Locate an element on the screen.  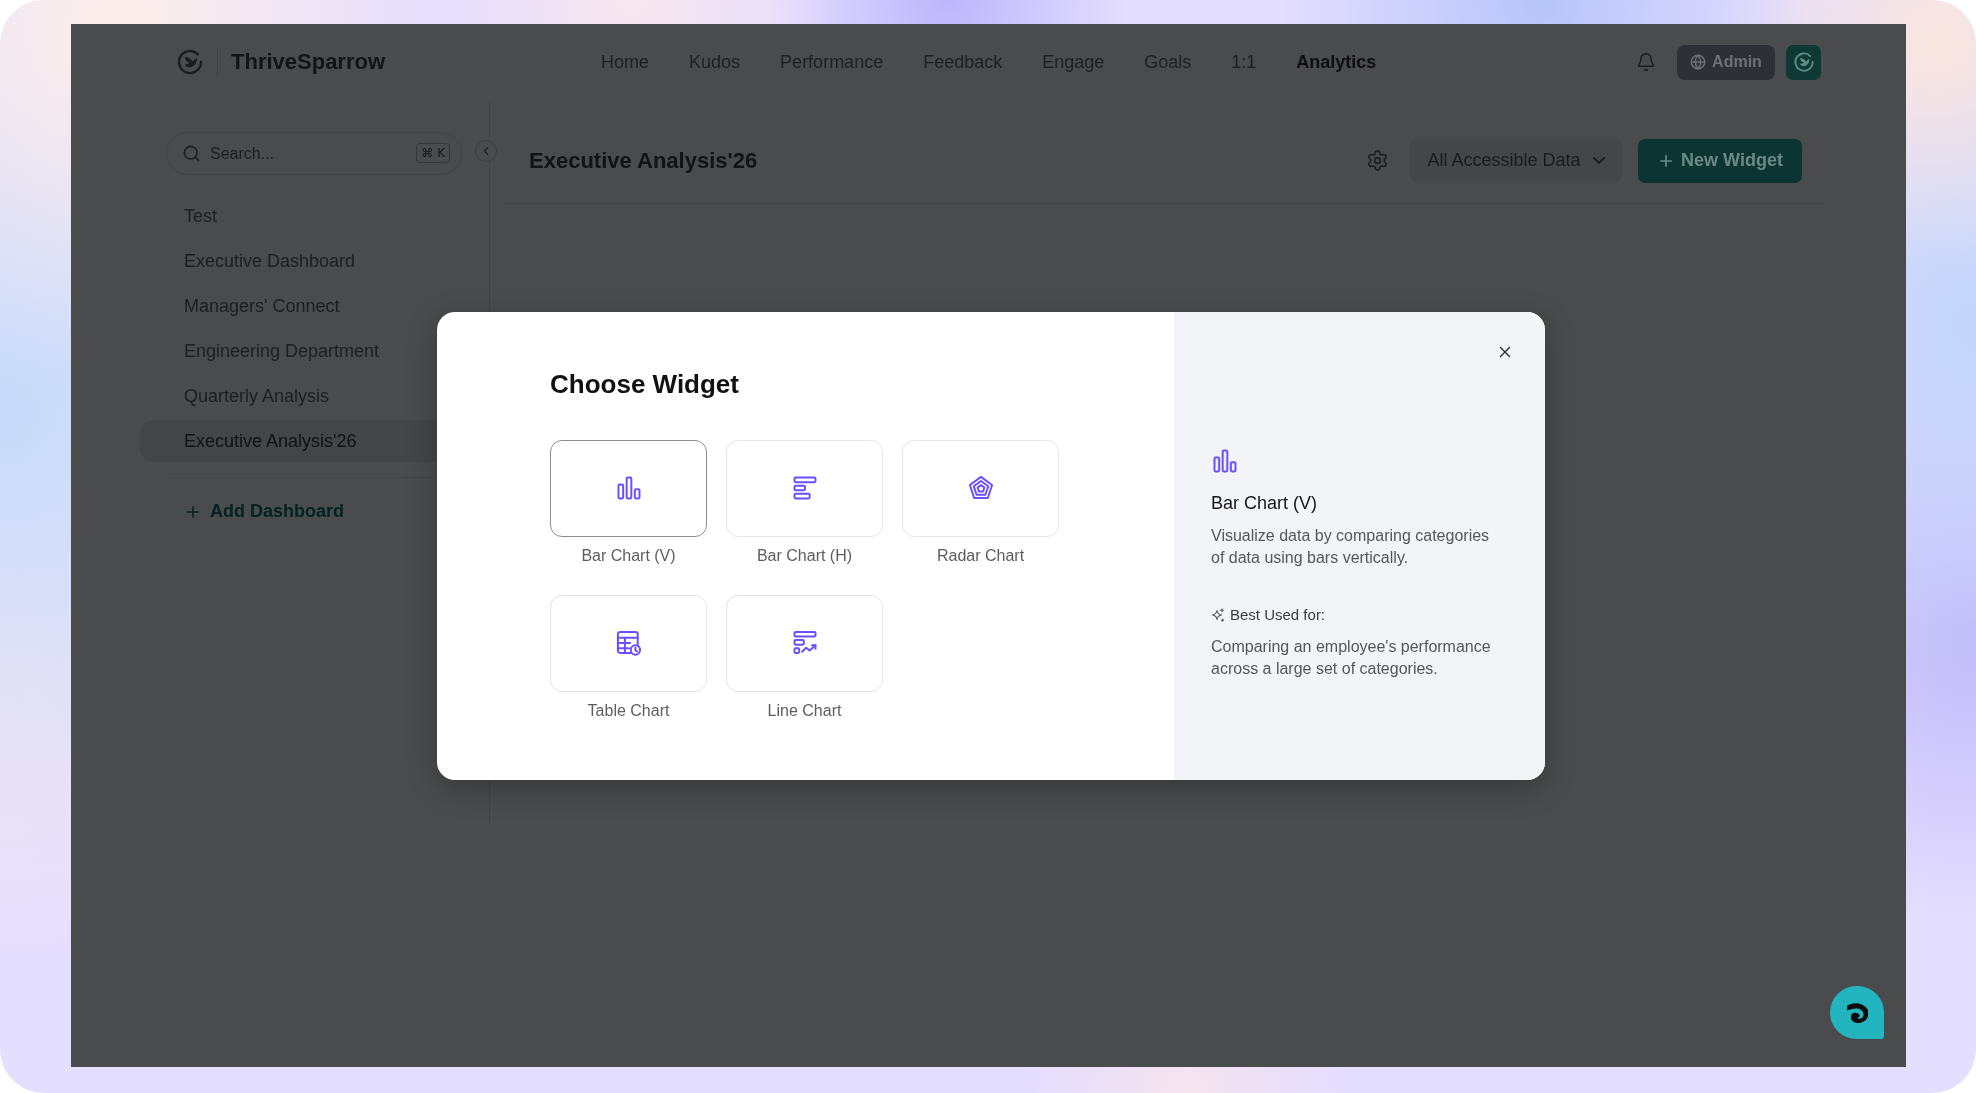
admin-button: Admin is located at coordinates (1726, 62).